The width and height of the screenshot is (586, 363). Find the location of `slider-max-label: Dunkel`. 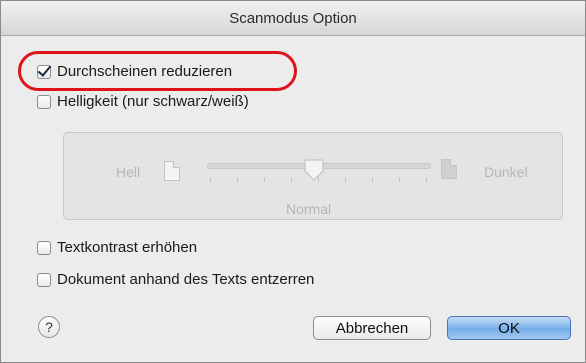

slider-max-label: Dunkel is located at coordinates (506, 172).